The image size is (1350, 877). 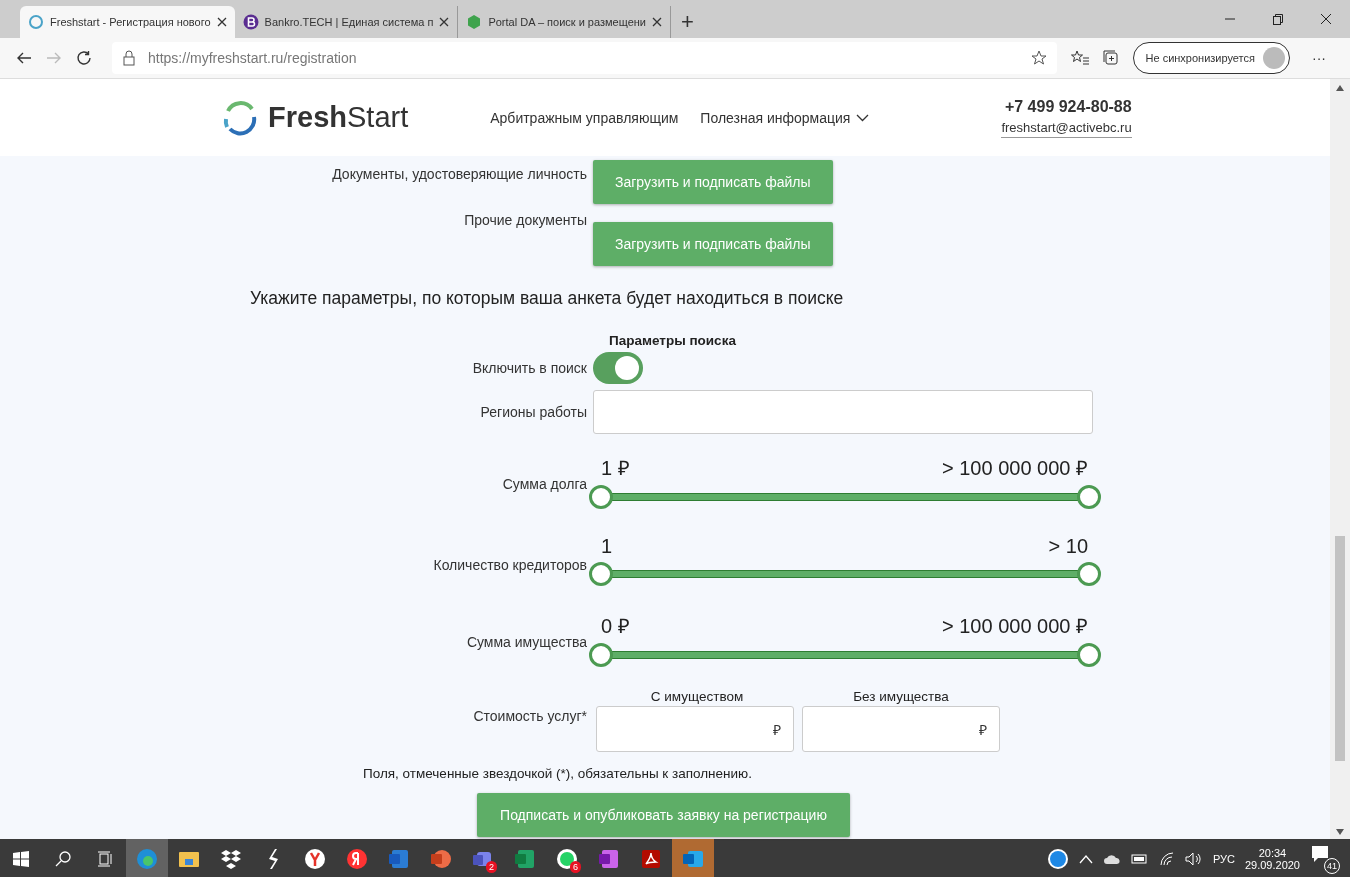 What do you see at coordinates (1319, 58) in the screenshot?
I see `more-button: ···` at bounding box center [1319, 58].